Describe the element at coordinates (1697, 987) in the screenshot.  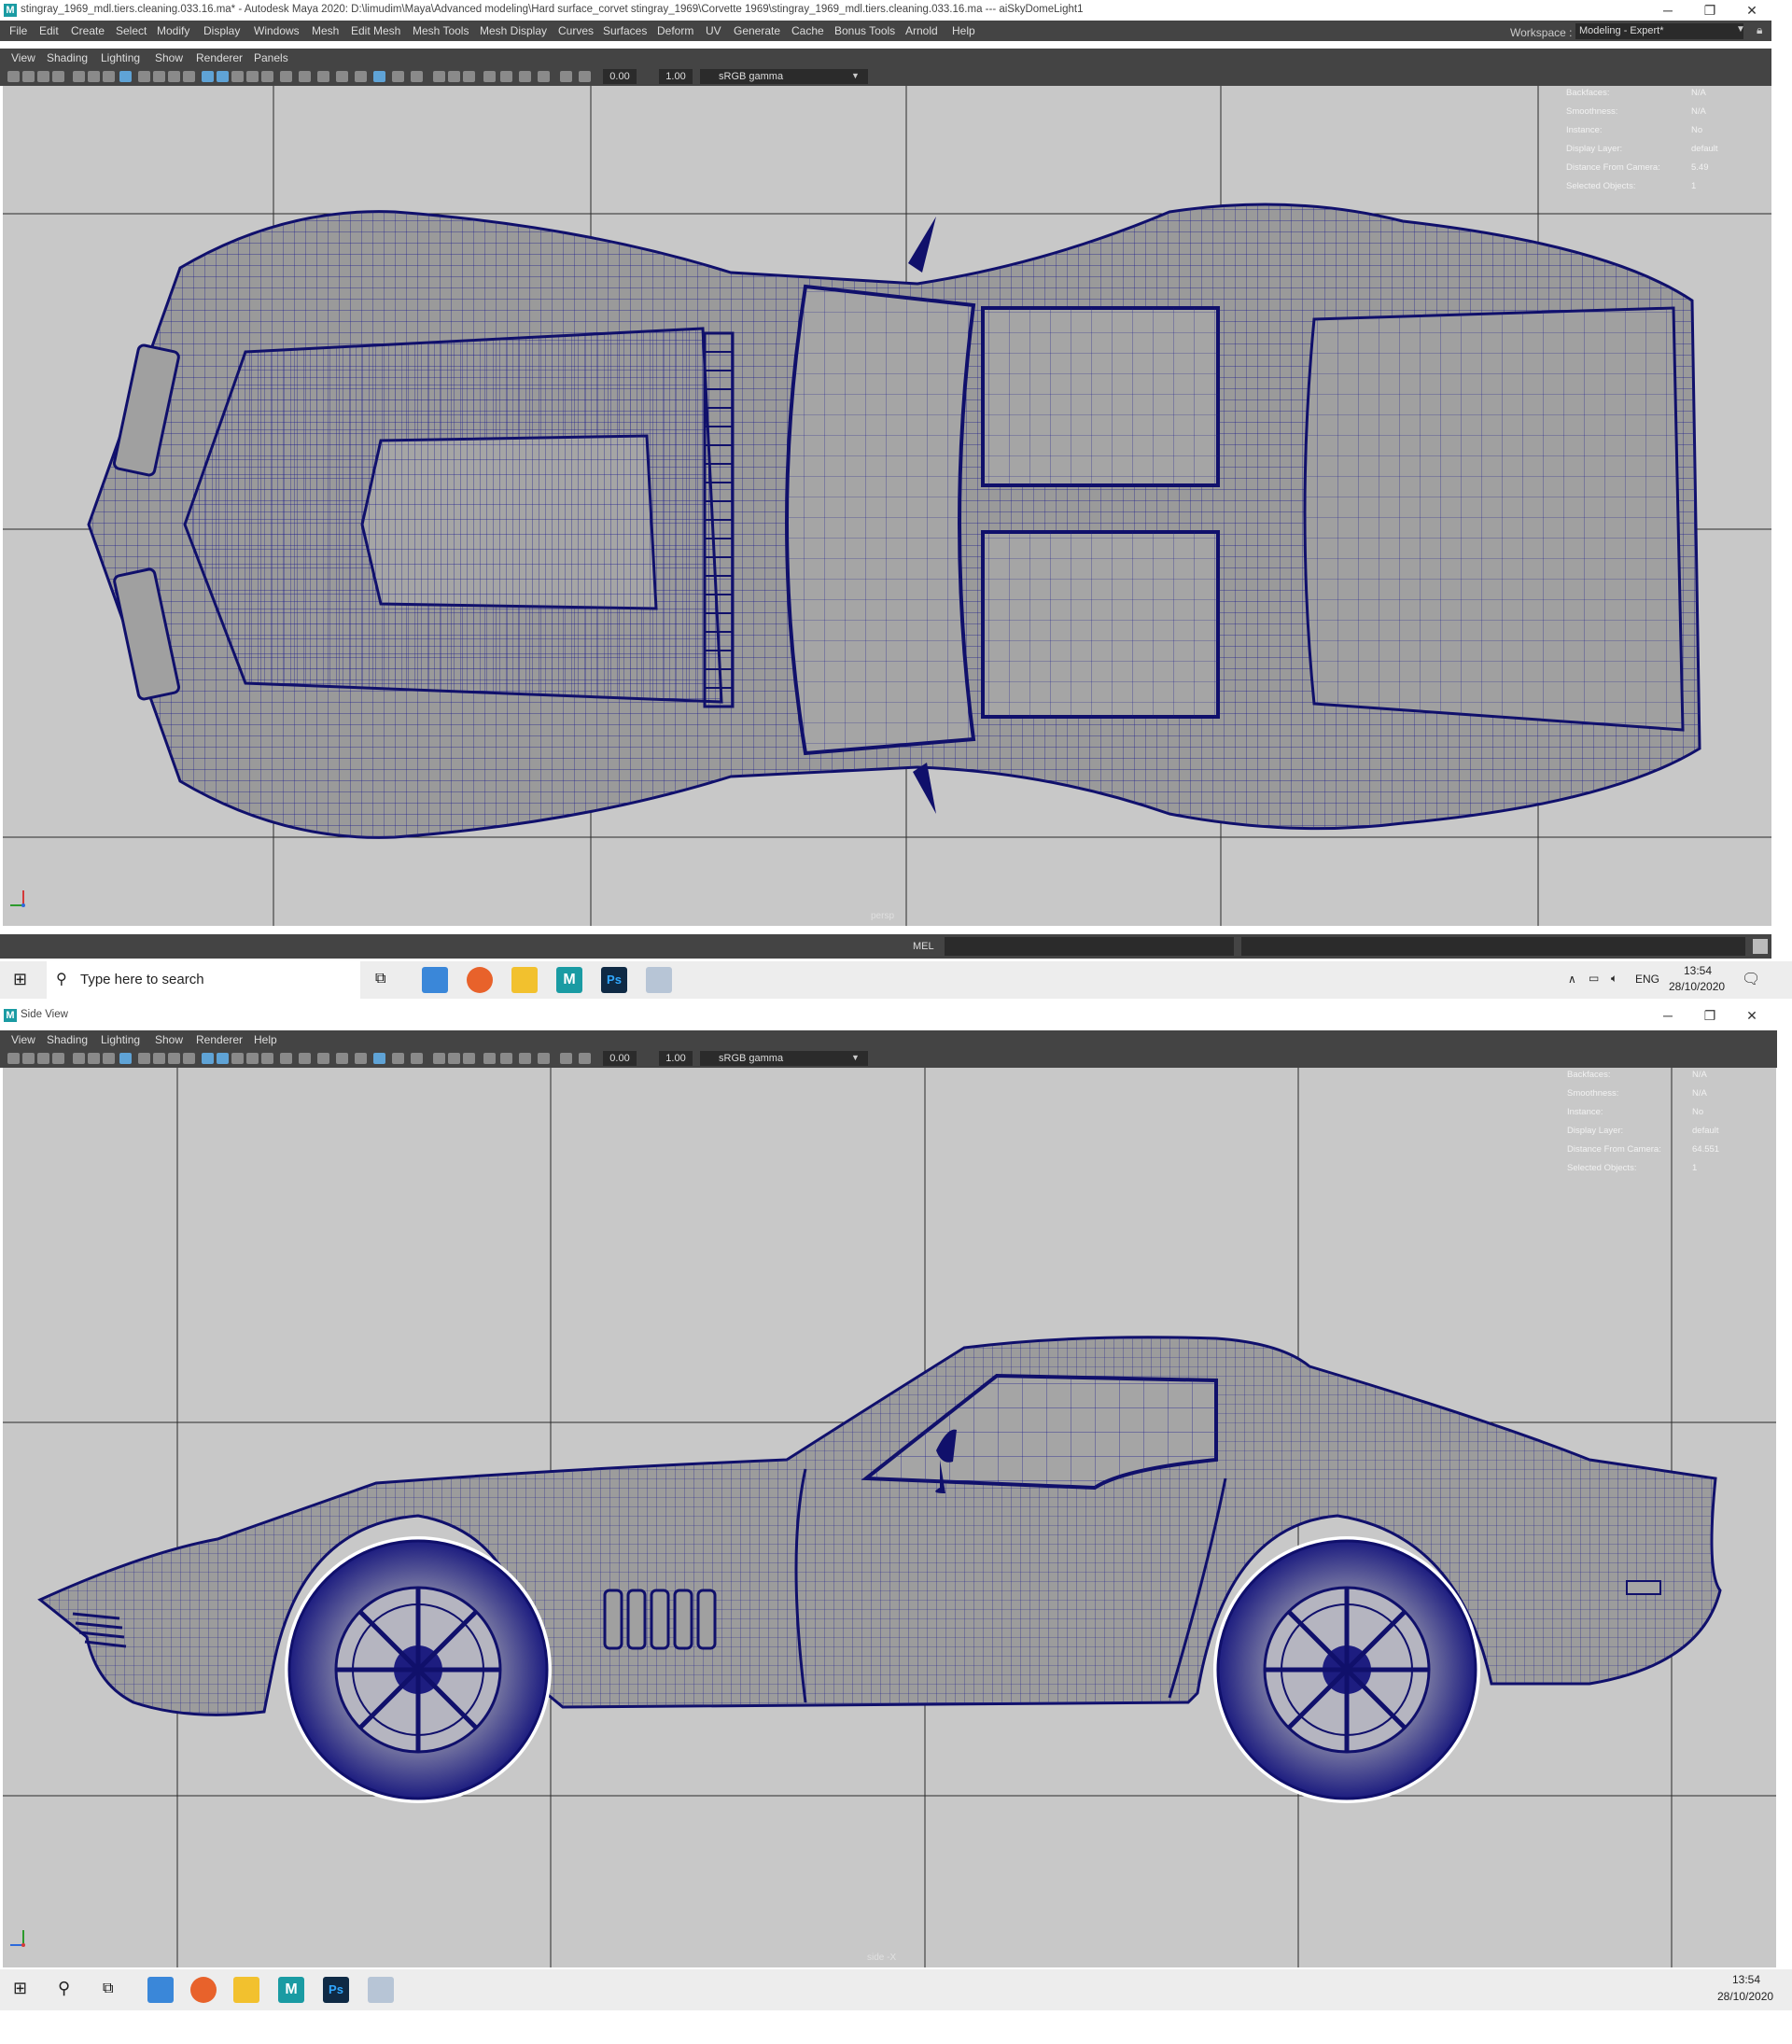
I see `clock-date: 28/10/2020` at that location.